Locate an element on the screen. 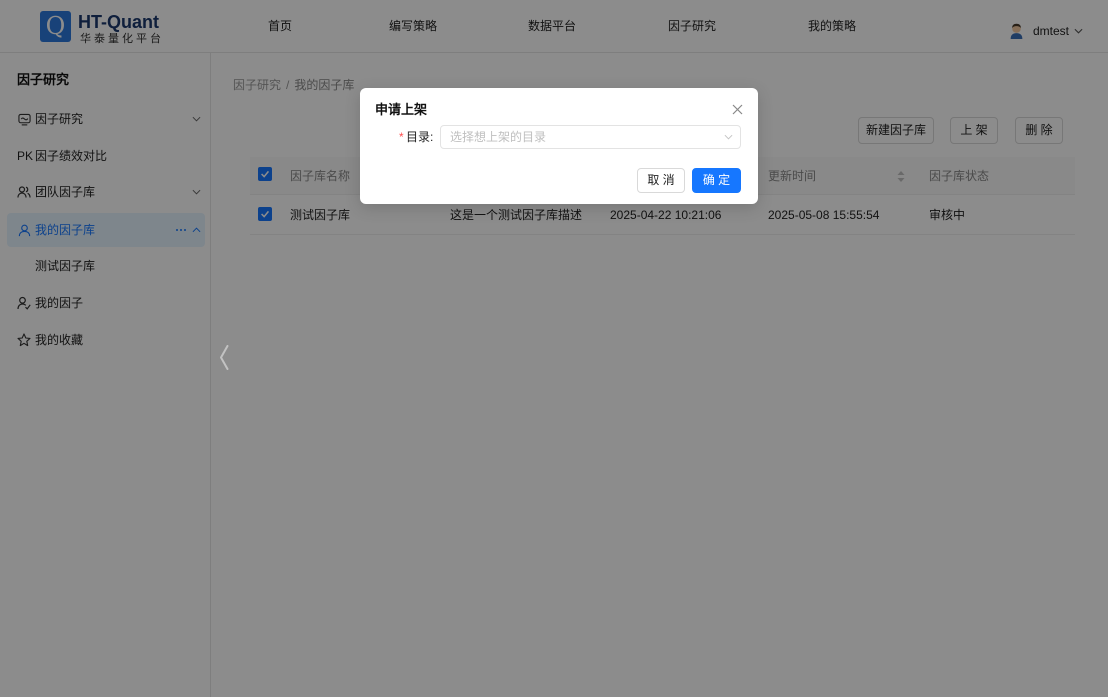  publish-modal: 申请上架 * 目录: 选择想上架的目录 取 消 确 定 is located at coordinates (559, 146).